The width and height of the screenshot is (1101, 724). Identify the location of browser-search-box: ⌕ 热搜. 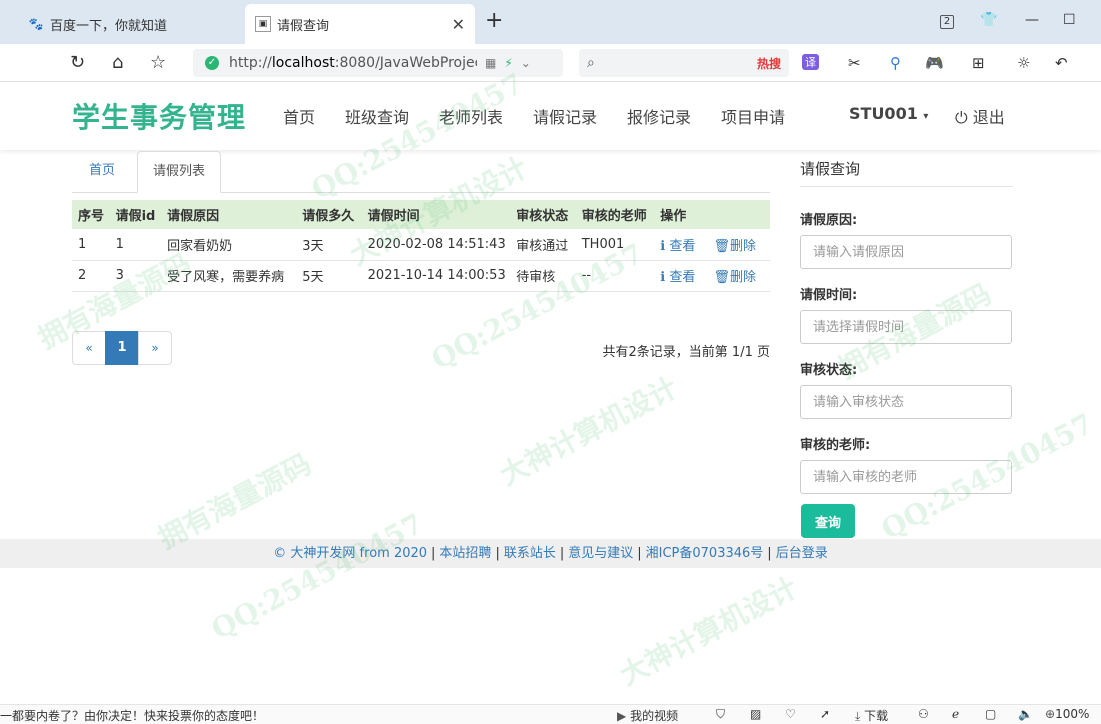
(684, 63).